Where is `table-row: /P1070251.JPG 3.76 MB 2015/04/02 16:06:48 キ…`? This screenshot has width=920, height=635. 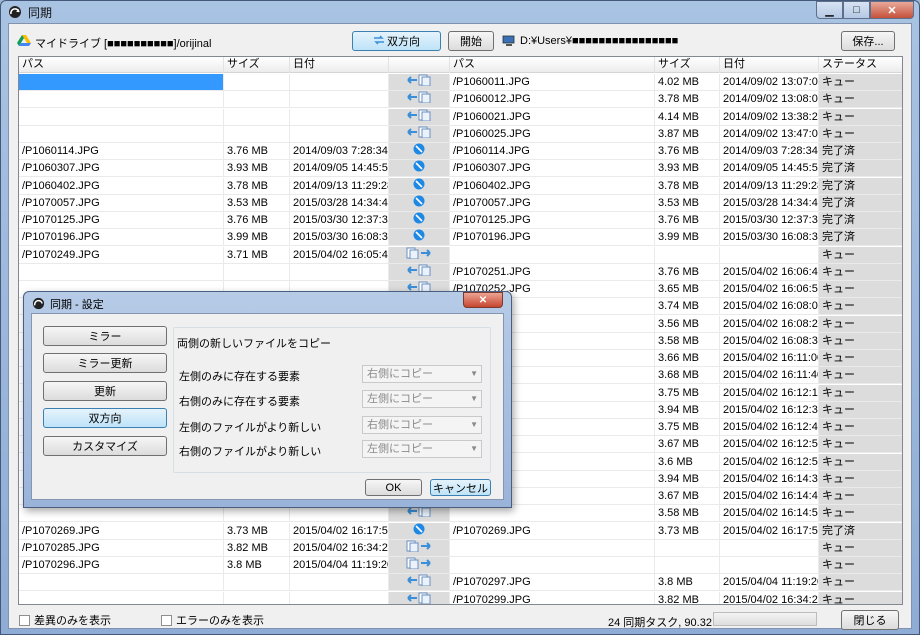 table-row: /P1070251.JPG 3.76 MB 2015/04/02 16:06:48 キ… is located at coordinates (460, 272).